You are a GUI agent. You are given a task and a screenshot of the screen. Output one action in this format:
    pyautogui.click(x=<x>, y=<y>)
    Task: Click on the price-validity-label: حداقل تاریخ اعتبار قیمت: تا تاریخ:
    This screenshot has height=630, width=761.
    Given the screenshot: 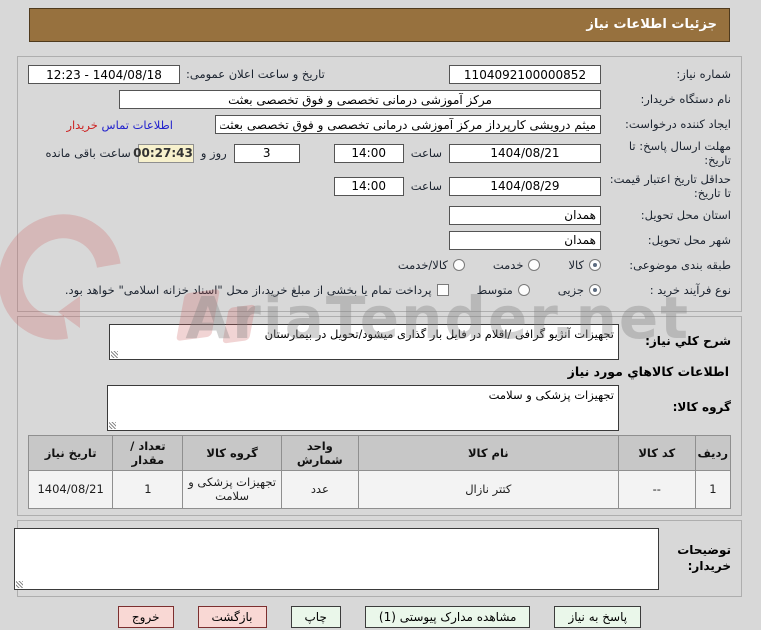 What is the action you would take?
    pyautogui.click(x=671, y=186)
    